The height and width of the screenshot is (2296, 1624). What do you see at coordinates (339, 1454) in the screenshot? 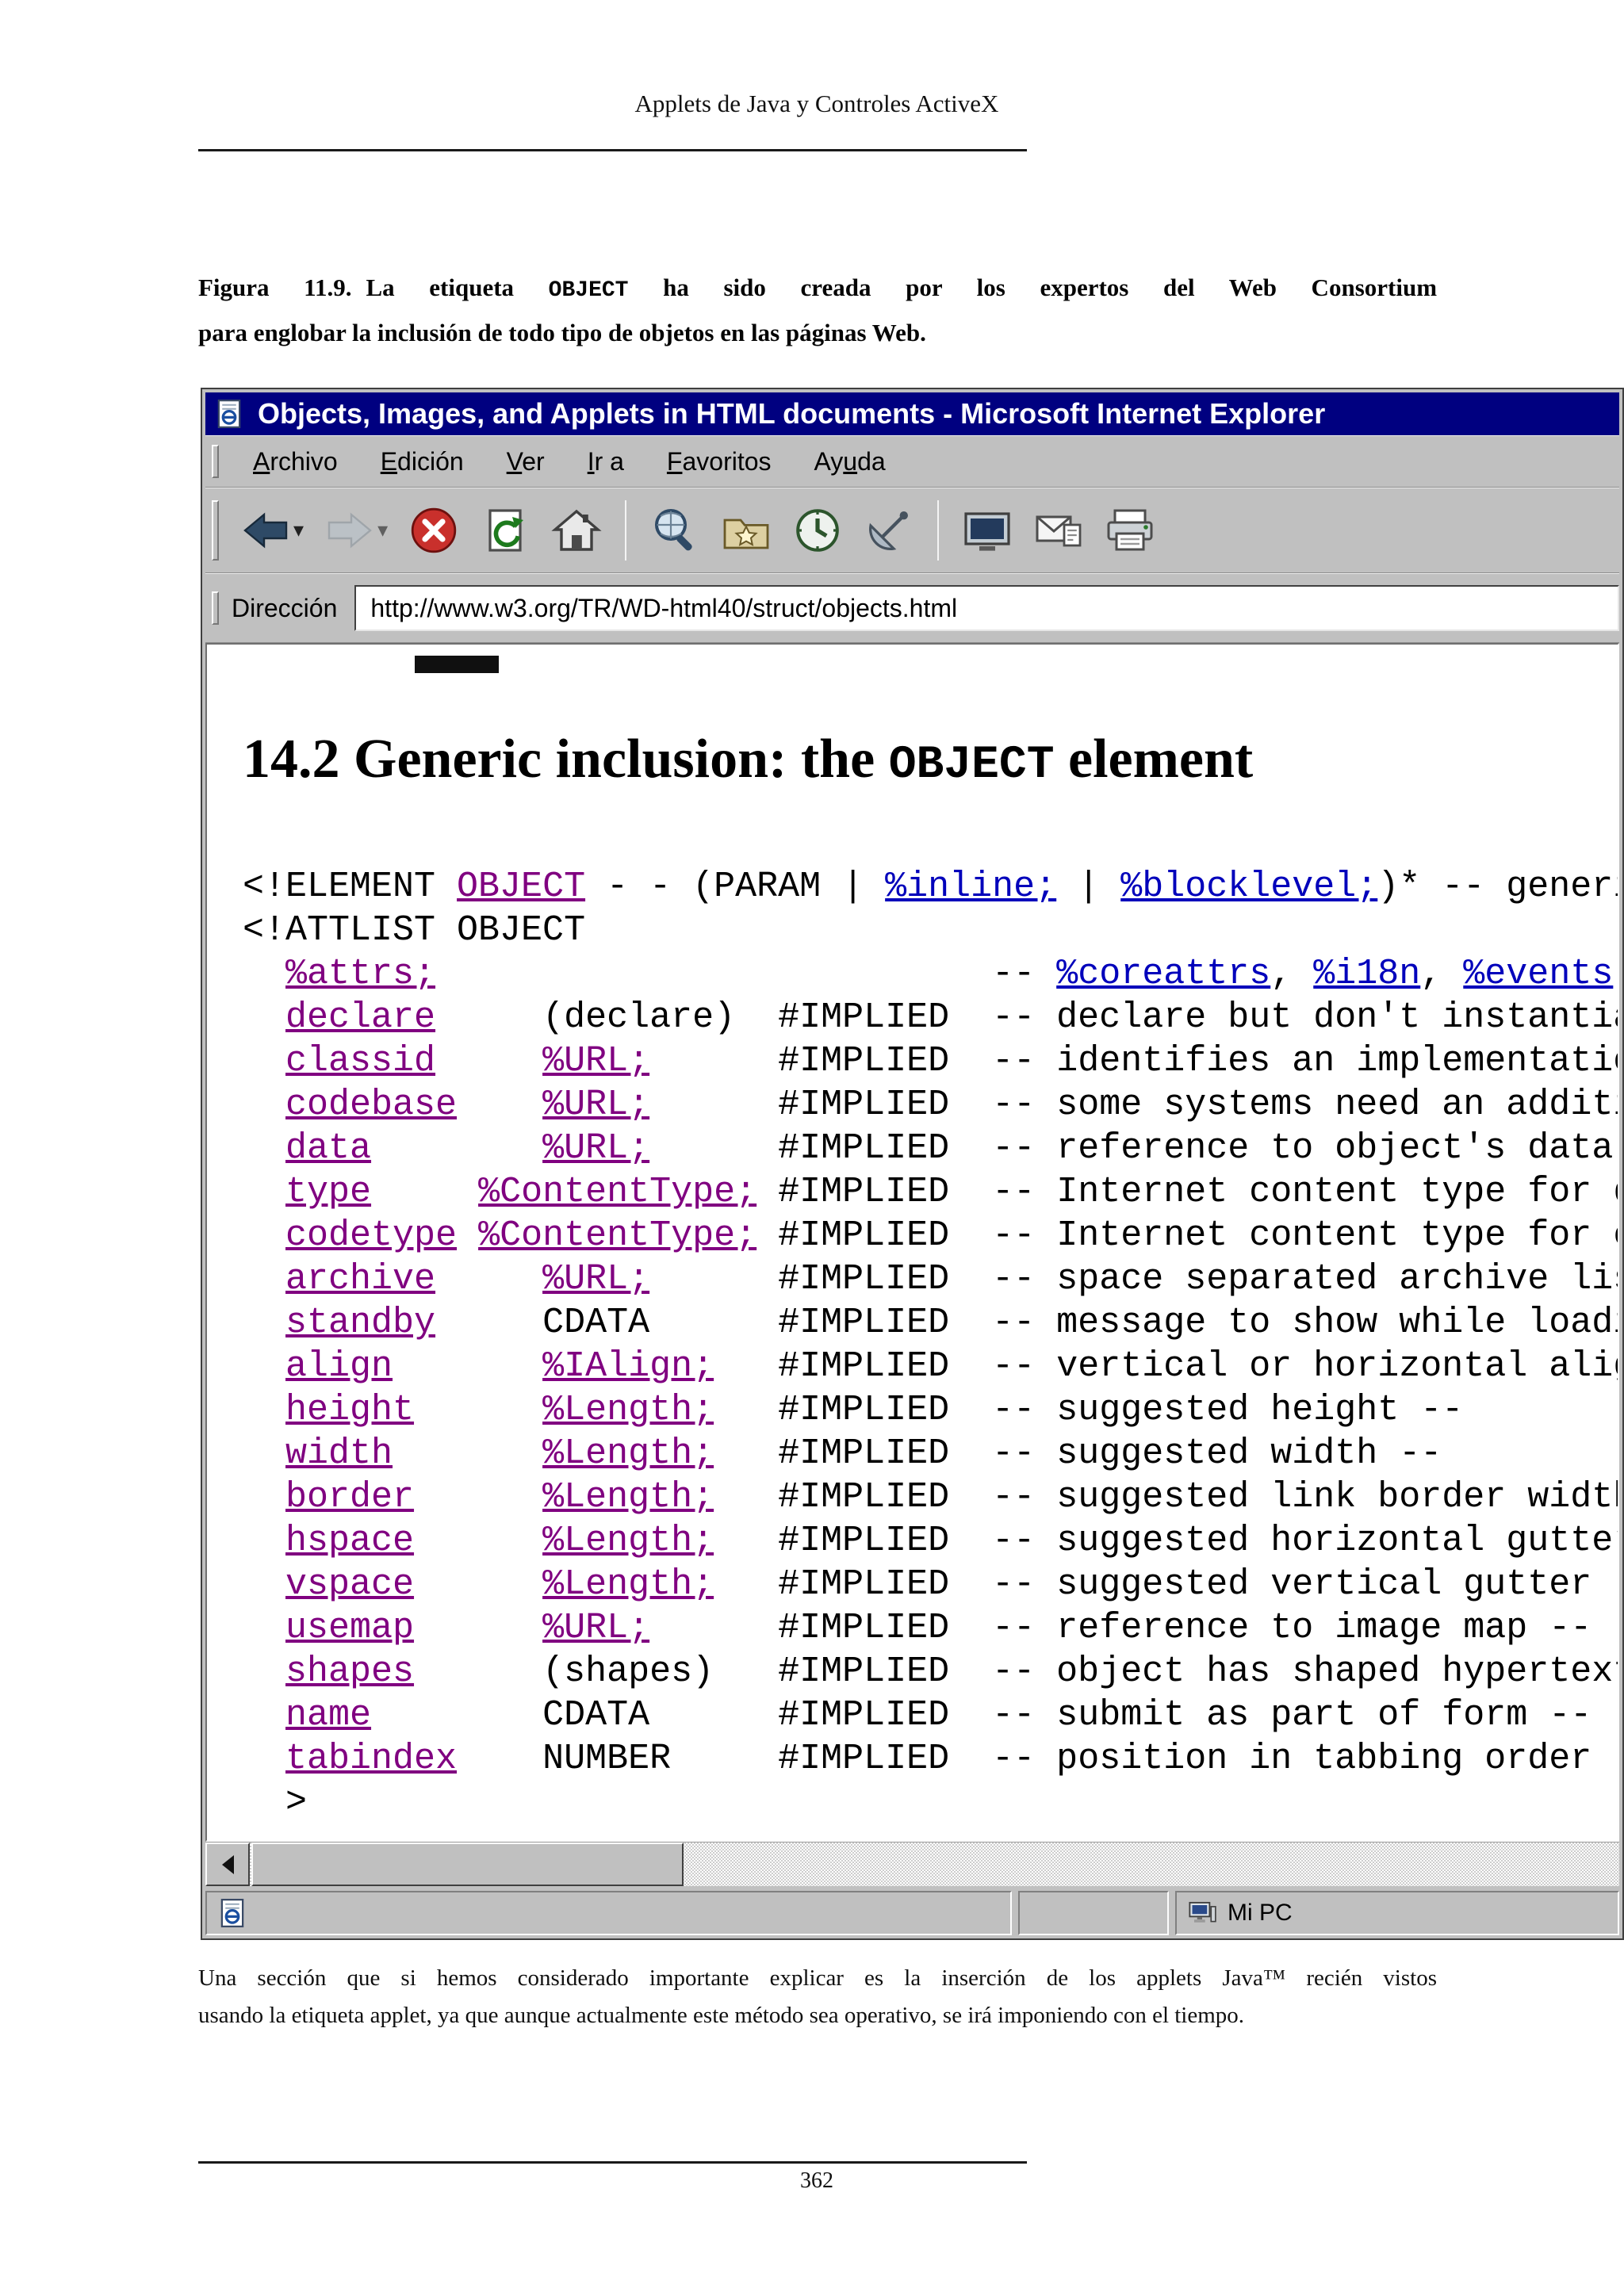
I see `dtd-link: width` at bounding box center [339, 1454].